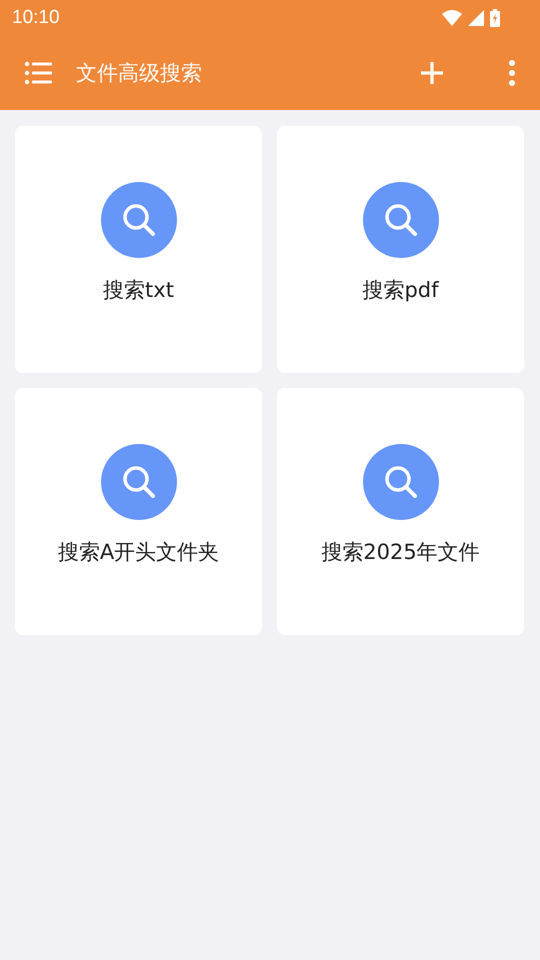  I want to click on status-time: 10:10, so click(36, 18).